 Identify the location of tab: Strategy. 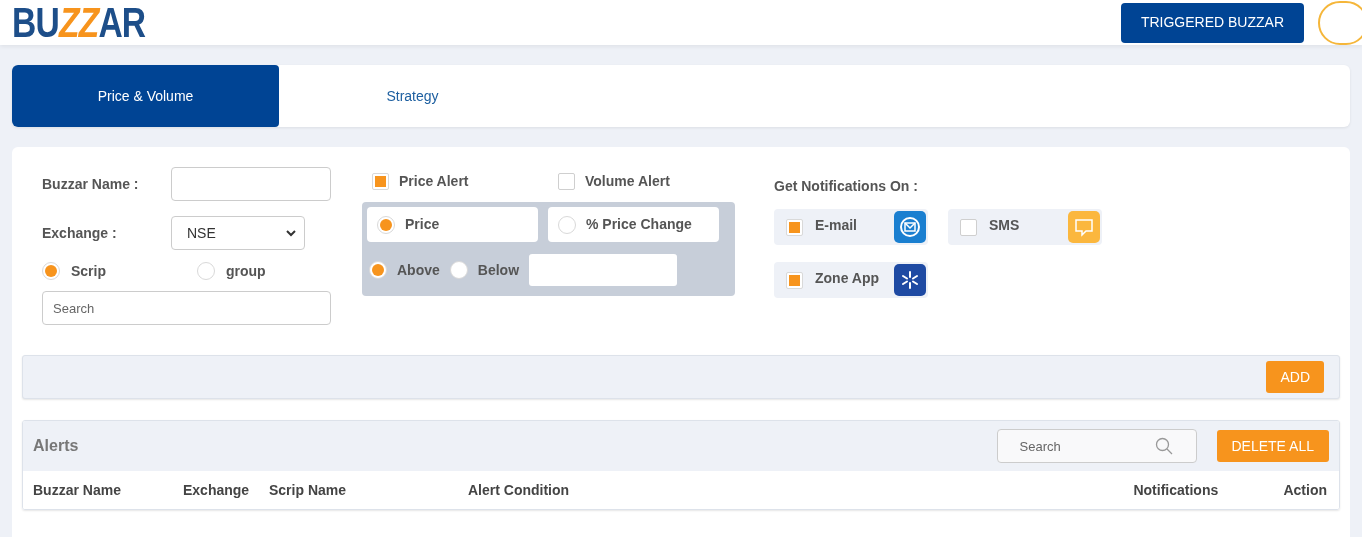
(412, 96).